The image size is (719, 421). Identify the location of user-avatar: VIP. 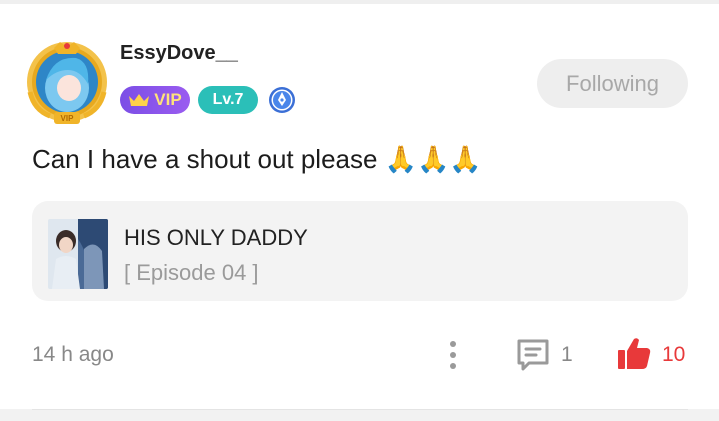
(68, 83).